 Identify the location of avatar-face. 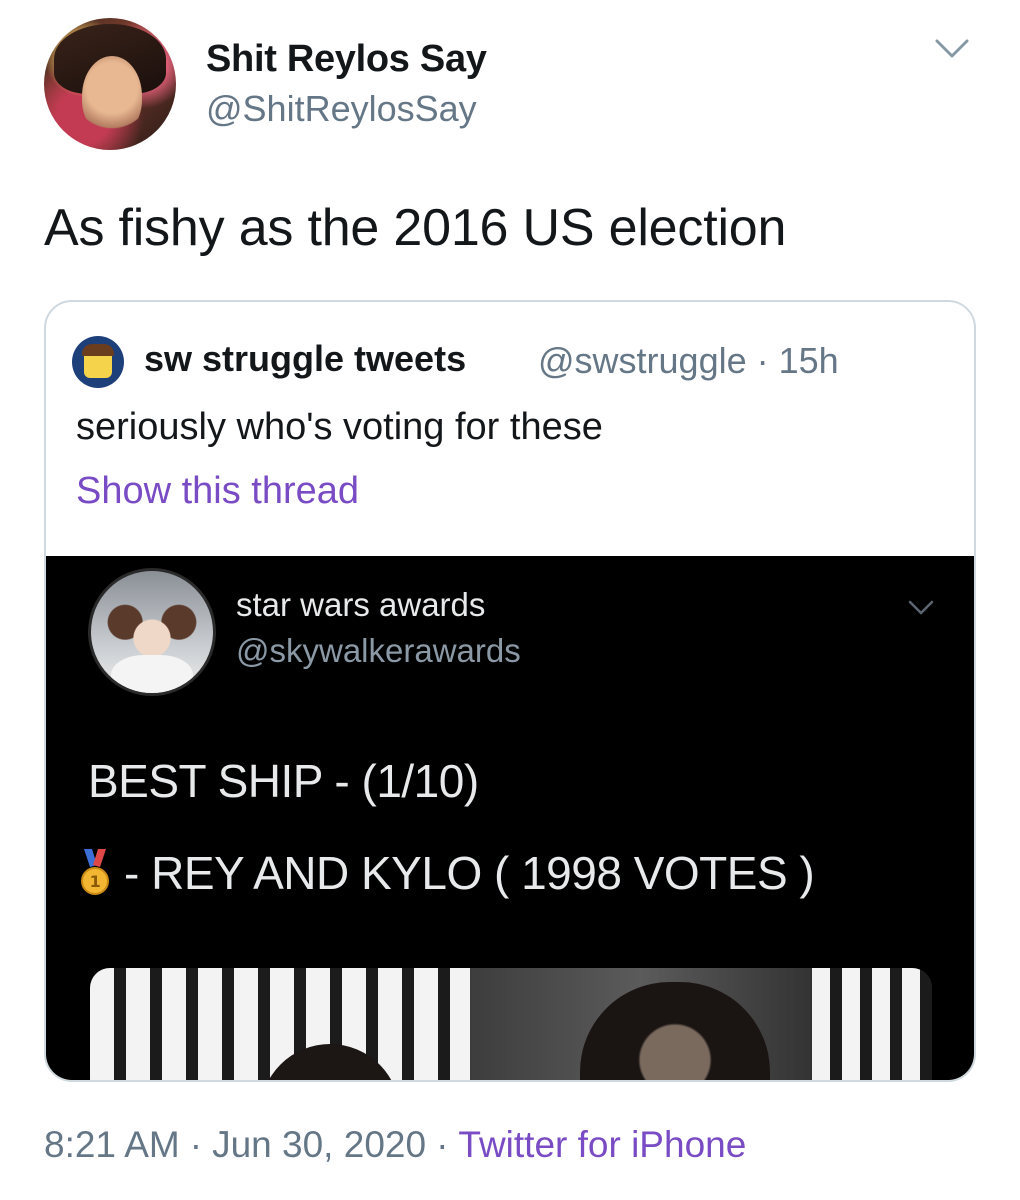
(112, 96).